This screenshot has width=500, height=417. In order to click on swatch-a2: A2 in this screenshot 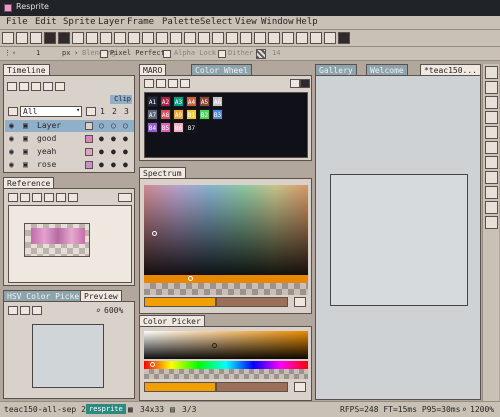, I will do `click(165, 101)`.